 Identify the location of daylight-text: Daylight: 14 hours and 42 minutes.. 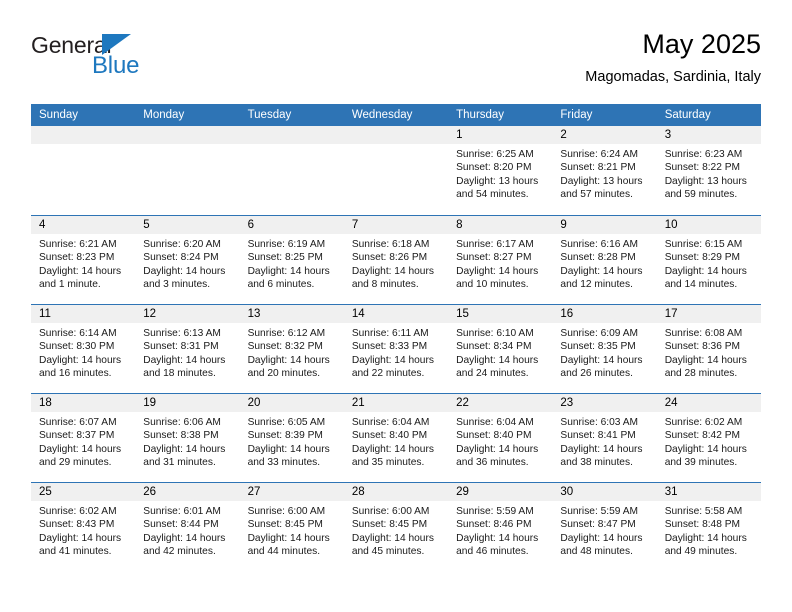
(184, 544).